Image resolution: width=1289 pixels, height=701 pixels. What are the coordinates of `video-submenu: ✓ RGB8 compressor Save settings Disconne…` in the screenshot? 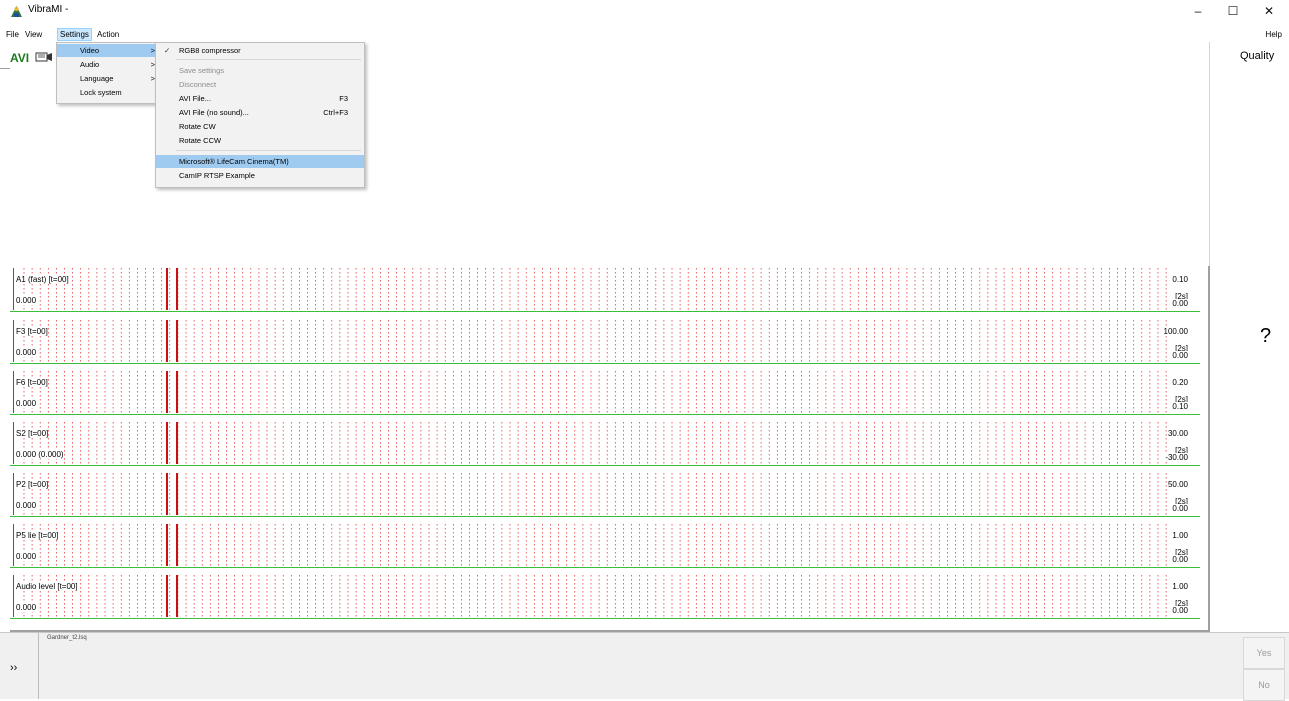 It's located at (260, 115).